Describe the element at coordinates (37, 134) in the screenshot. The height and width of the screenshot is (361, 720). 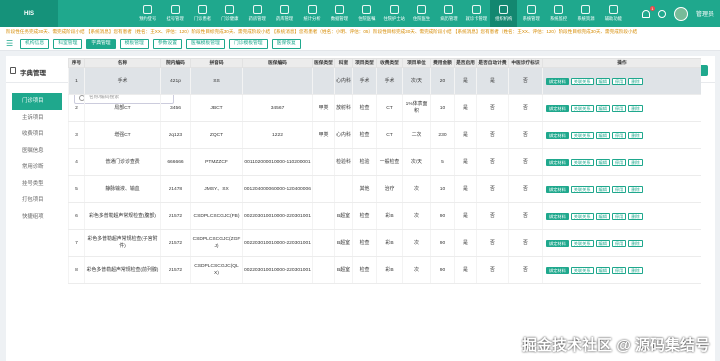
I see `sidebar-item-2: 收费项目` at that location.